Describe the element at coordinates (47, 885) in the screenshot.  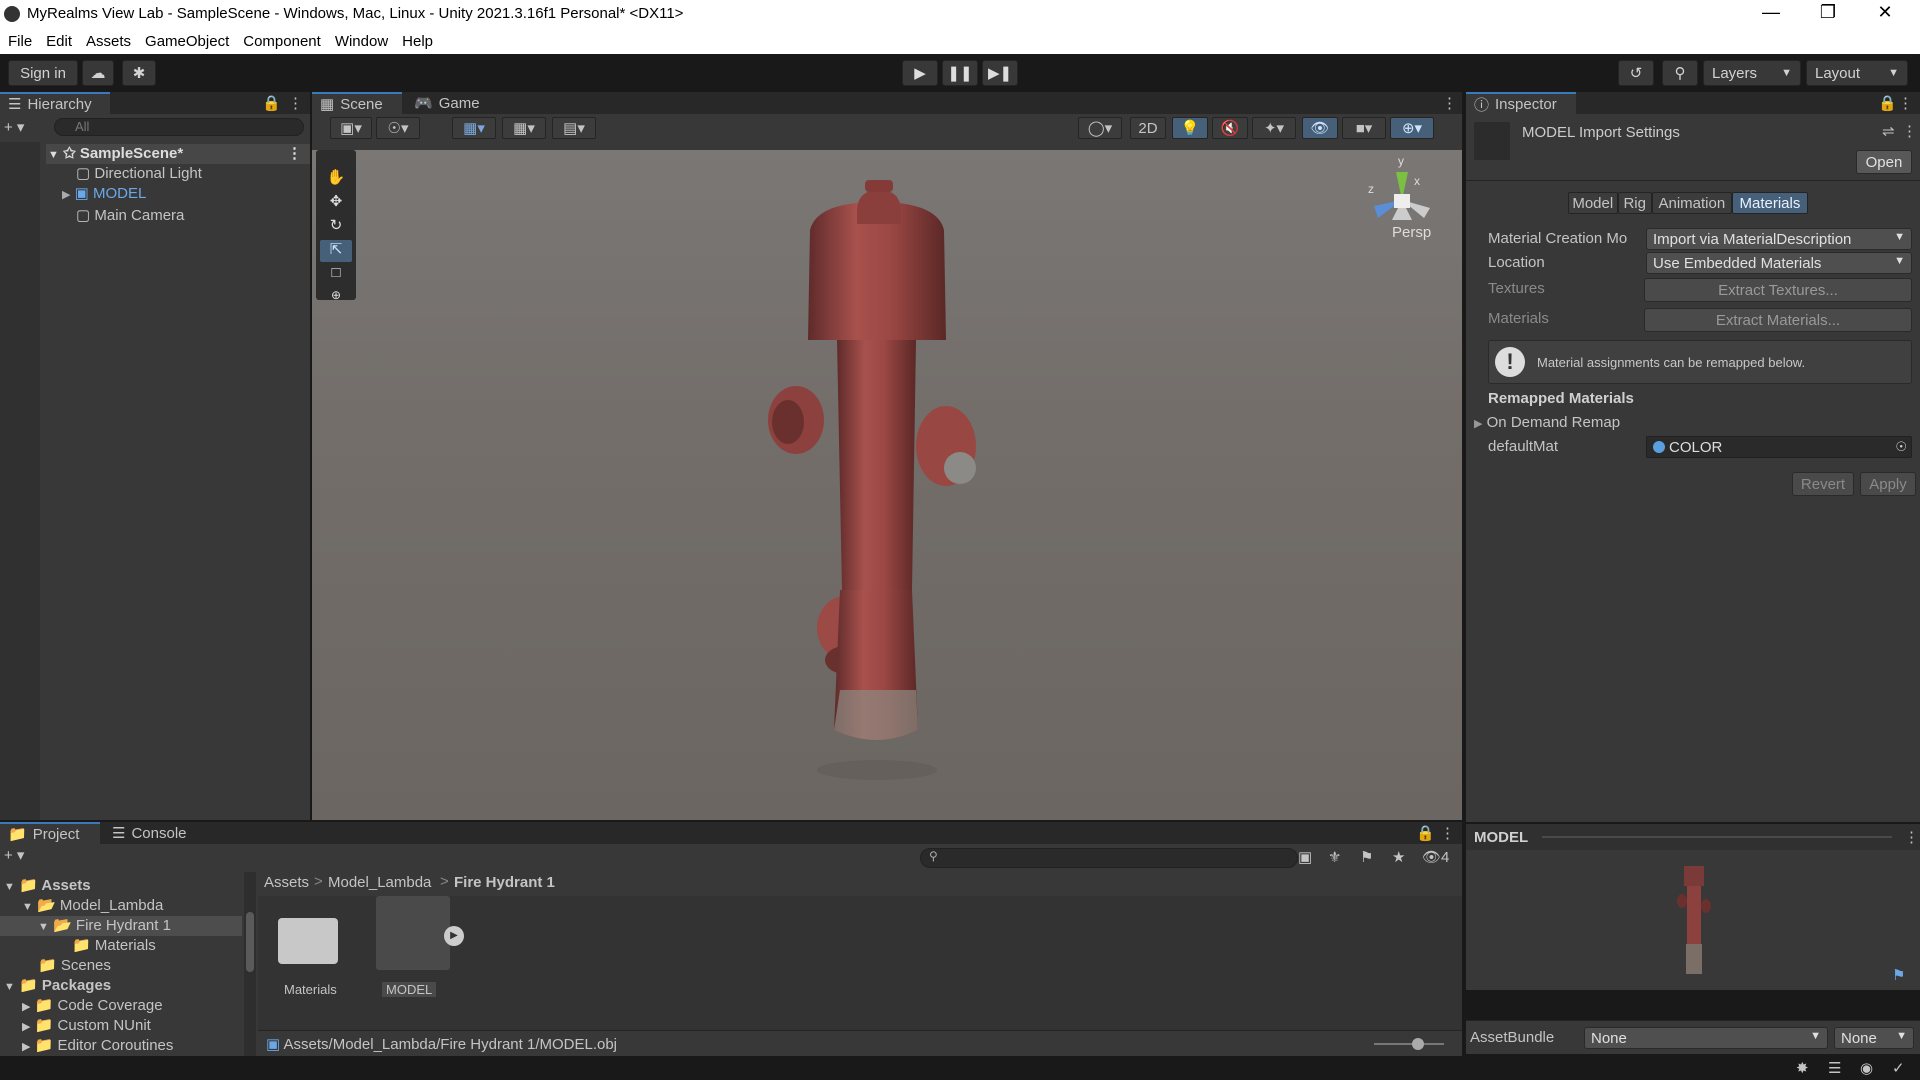
I see `tree-item-assets: ▼ 📁 Assets` at that location.